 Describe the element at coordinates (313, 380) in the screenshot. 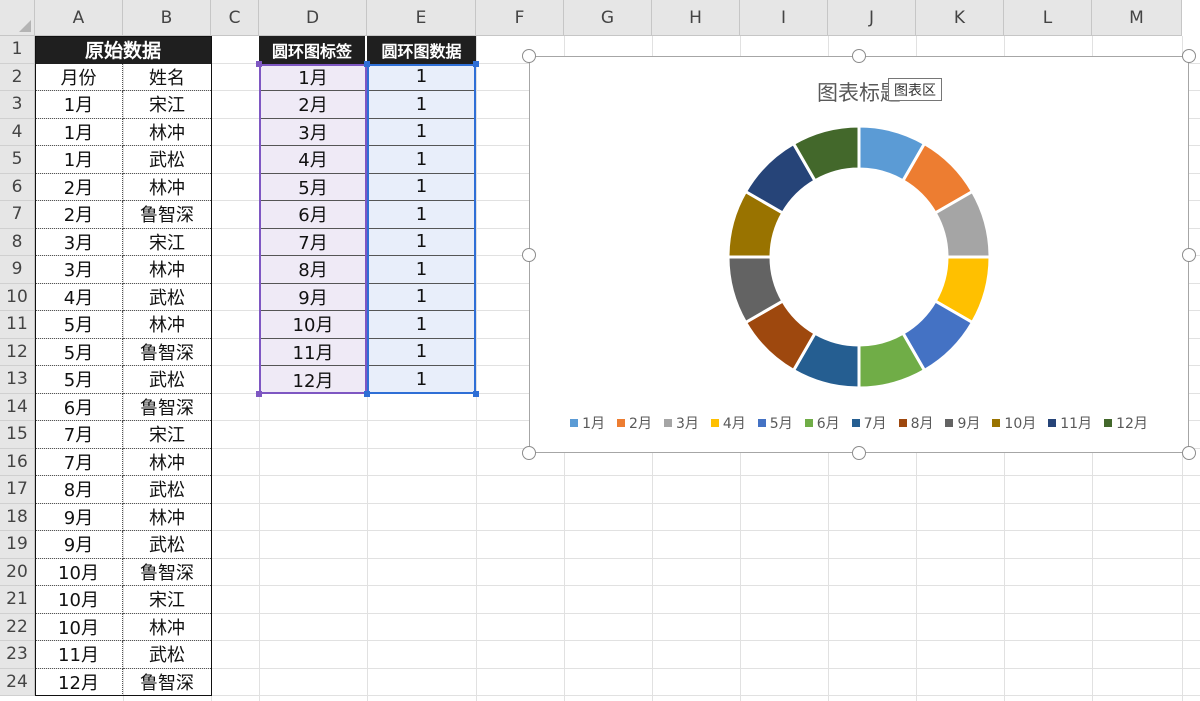

I see `donut-label-cell: 12月` at that location.